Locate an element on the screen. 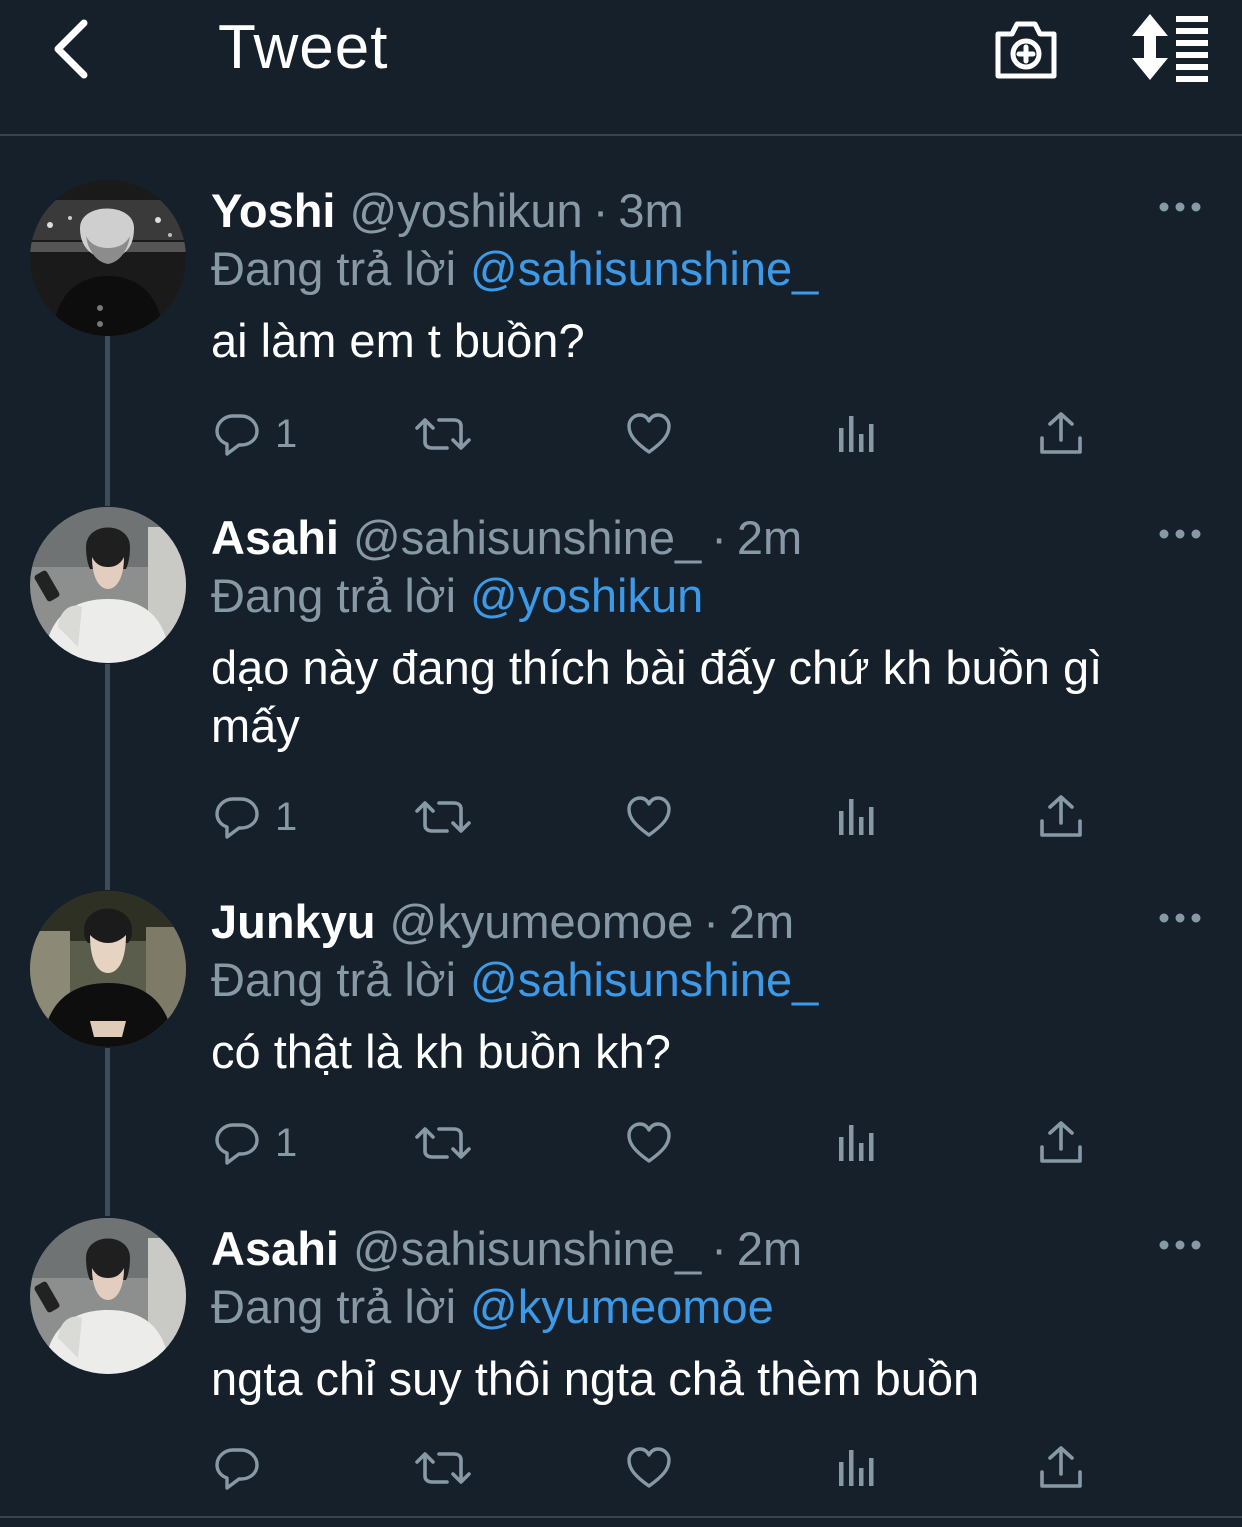 The image size is (1242, 1527). reply-button is located at coordinates (244, 1468).